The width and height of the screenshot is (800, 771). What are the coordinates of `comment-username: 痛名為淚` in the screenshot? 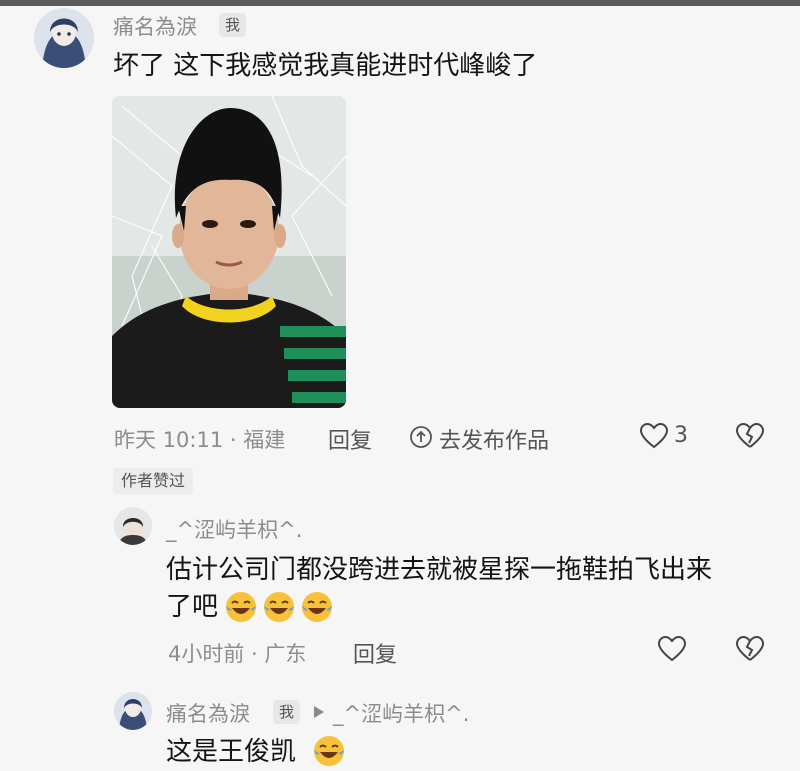 It's located at (155, 26).